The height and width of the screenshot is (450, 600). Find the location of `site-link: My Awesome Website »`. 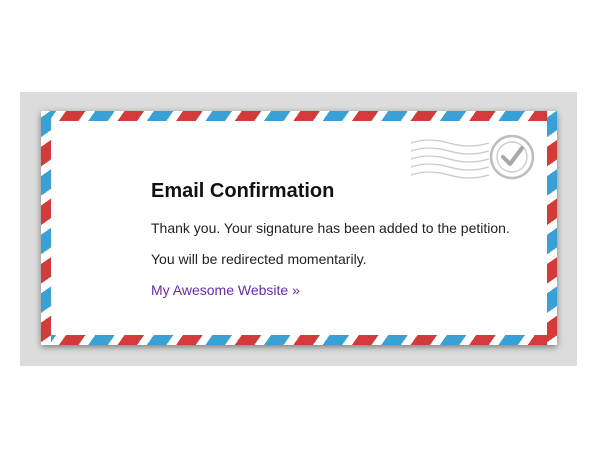

site-link: My Awesome Website » is located at coordinates (225, 290).